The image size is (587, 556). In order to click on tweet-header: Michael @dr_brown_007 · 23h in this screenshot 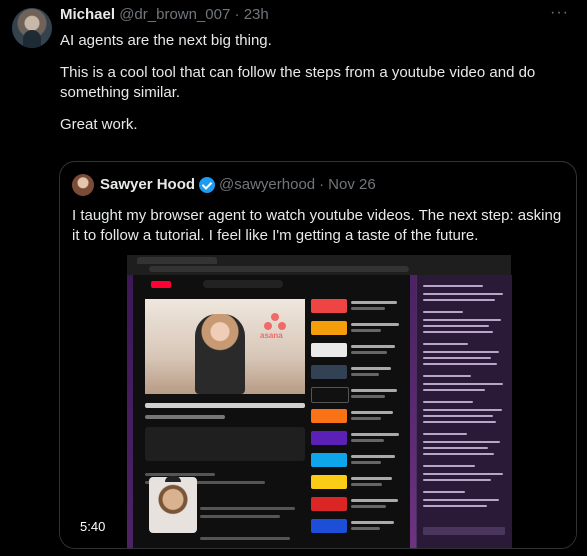, I will do `click(164, 14)`.